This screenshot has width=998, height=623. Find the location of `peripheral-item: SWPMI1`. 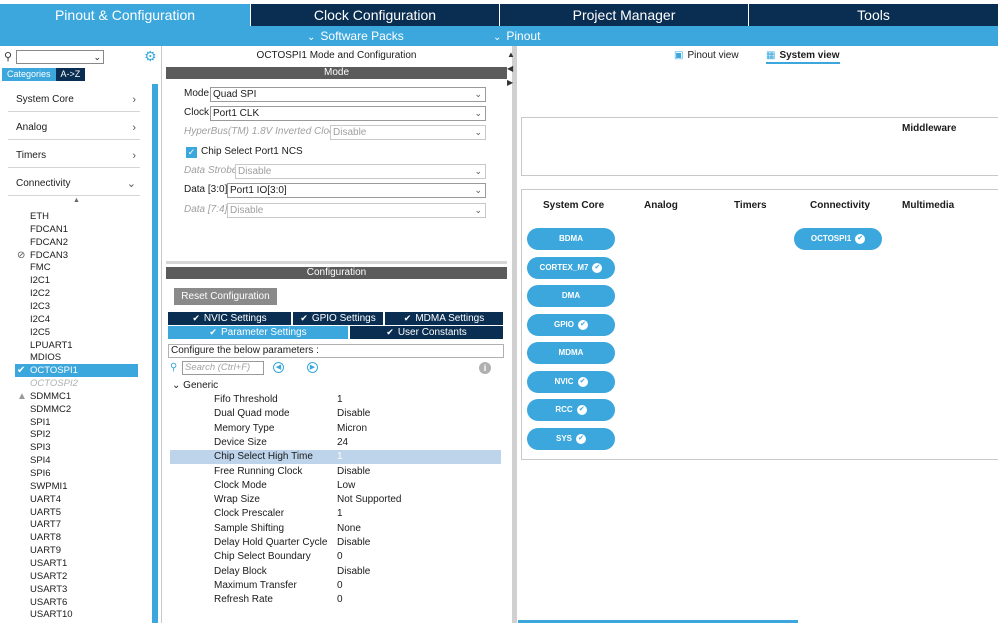

peripheral-item: SWPMI1 is located at coordinates (76, 486).